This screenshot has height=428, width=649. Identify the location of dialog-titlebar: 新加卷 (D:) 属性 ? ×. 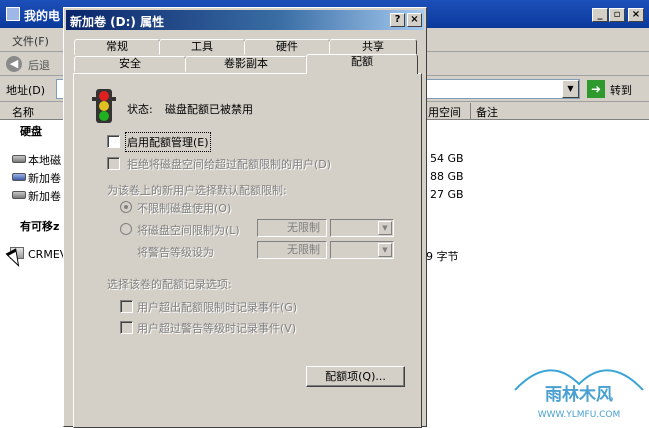
(245, 20).